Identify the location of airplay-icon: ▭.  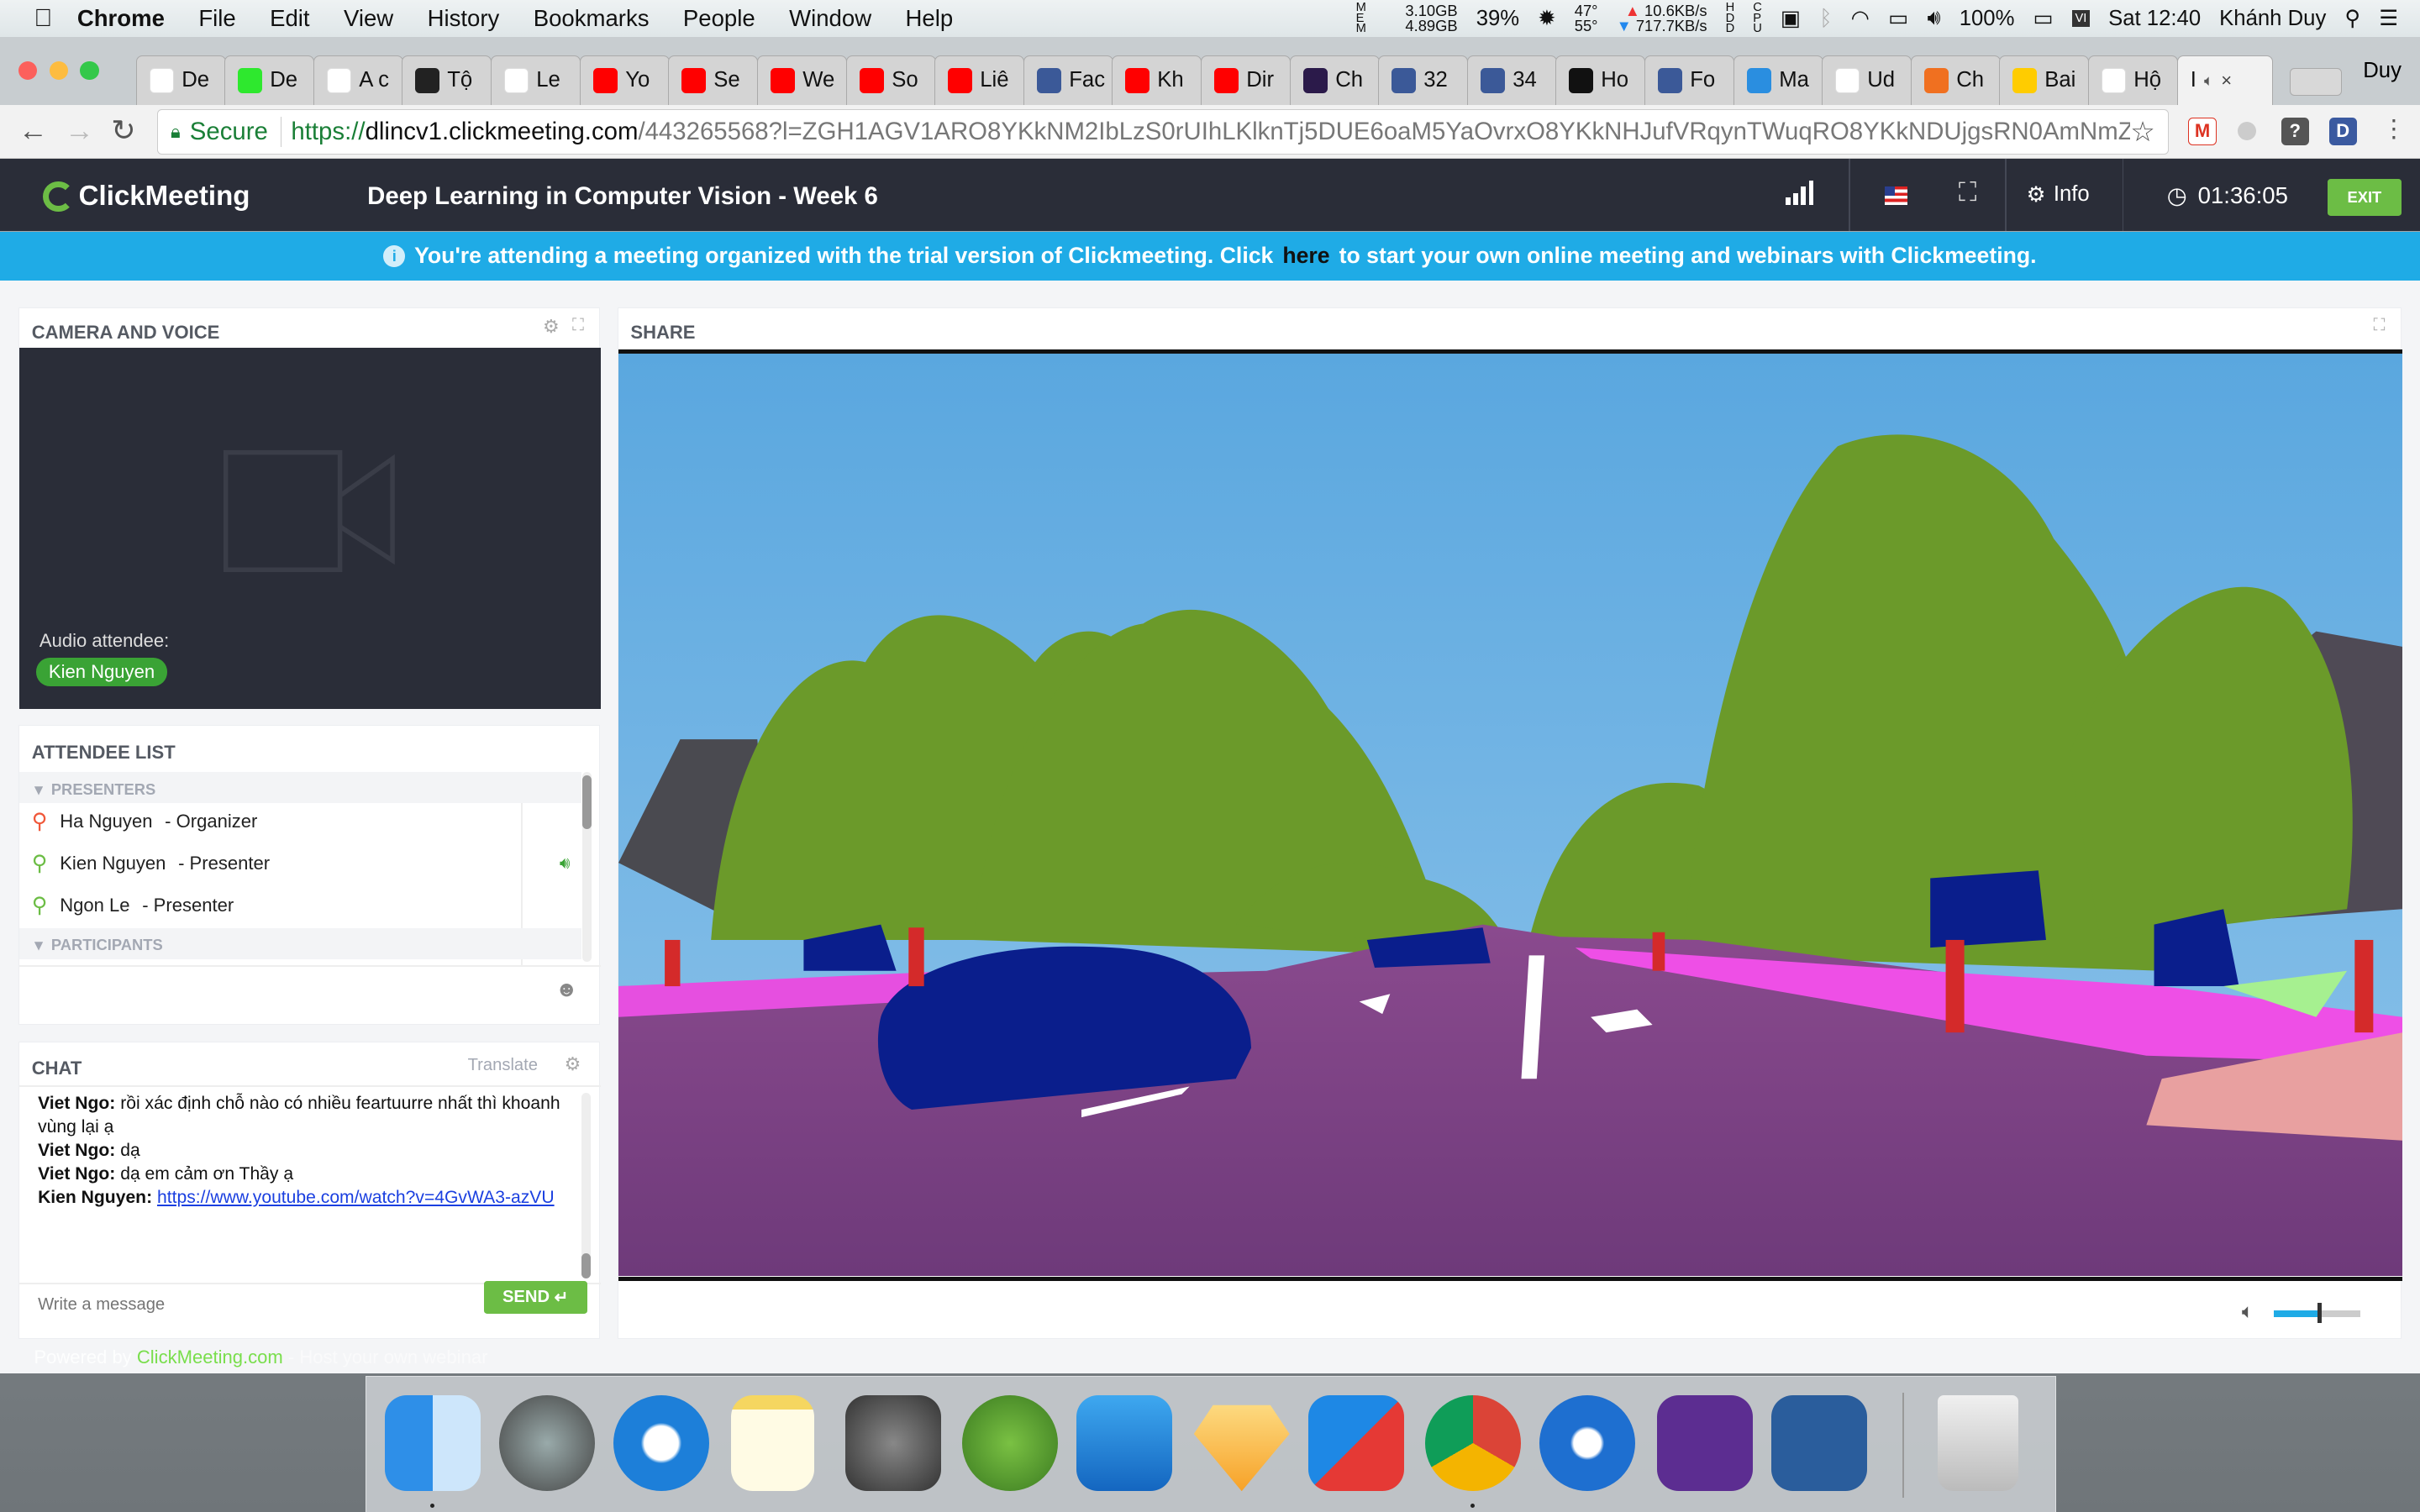
(1898, 18).